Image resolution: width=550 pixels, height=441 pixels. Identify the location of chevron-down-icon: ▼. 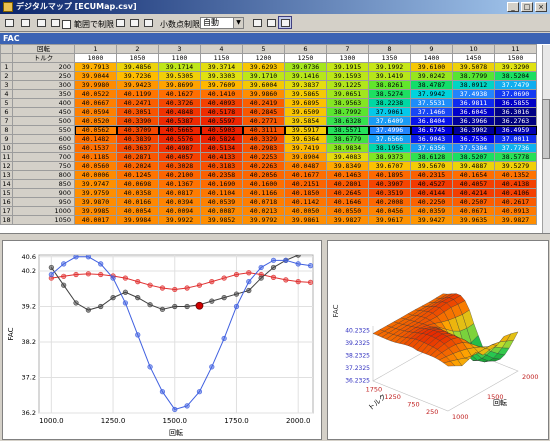
(238, 23).